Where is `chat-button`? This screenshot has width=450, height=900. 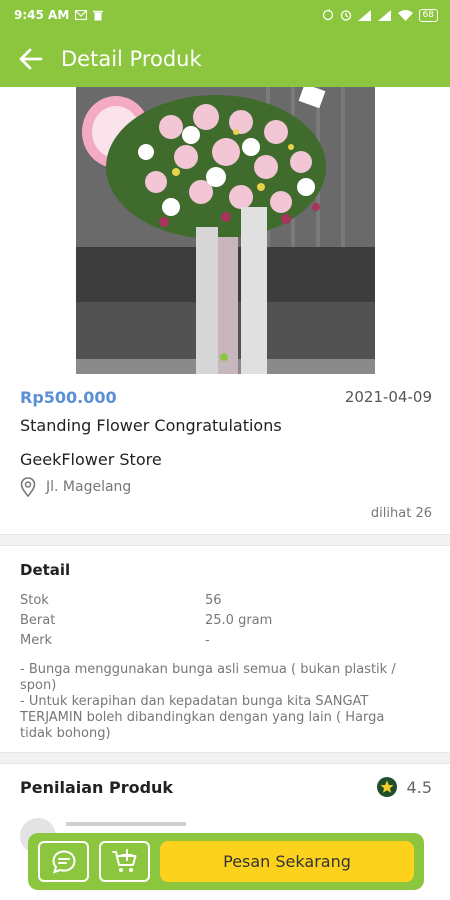
chat-button is located at coordinates (63, 861).